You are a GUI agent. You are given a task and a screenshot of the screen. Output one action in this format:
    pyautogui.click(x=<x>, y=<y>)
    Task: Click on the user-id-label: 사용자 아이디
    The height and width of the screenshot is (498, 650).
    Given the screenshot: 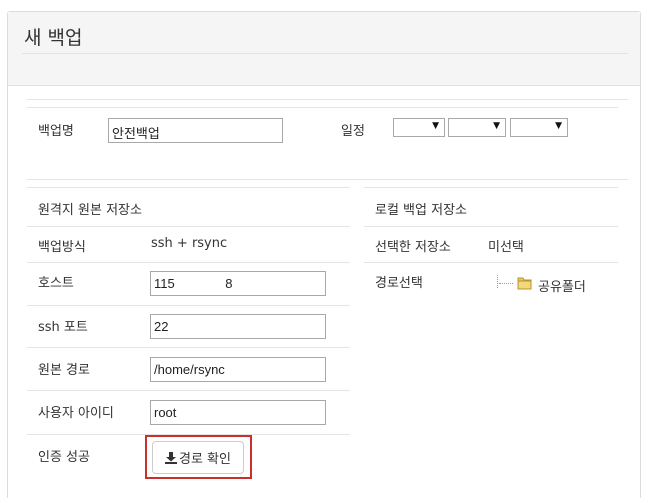 What is the action you would take?
    pyautogui.click(x=76, y=413)
    